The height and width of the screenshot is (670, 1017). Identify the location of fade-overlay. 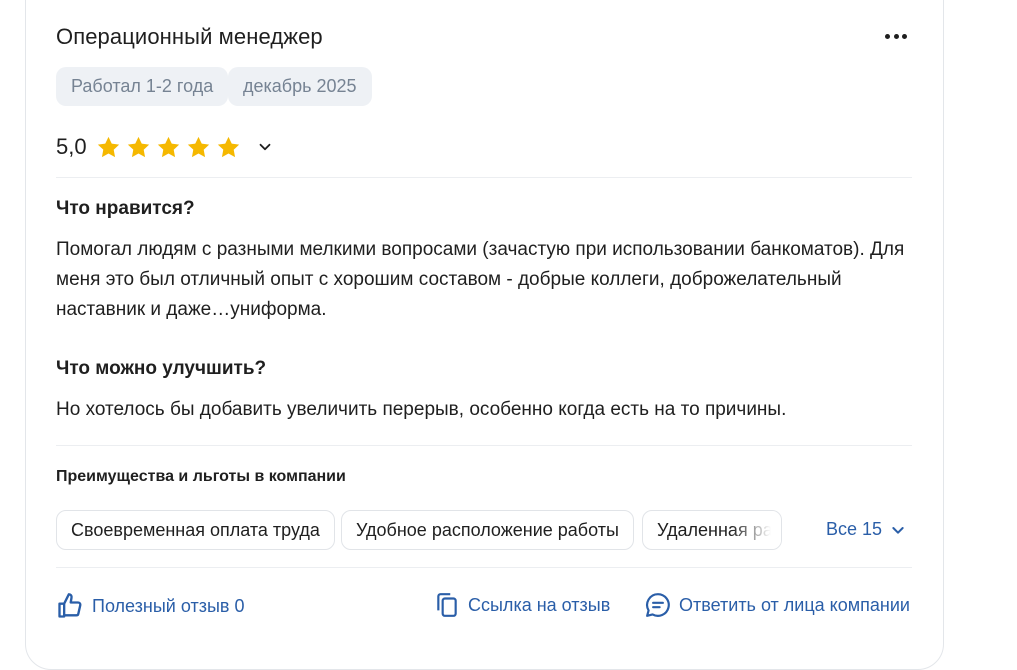
(756, 530).